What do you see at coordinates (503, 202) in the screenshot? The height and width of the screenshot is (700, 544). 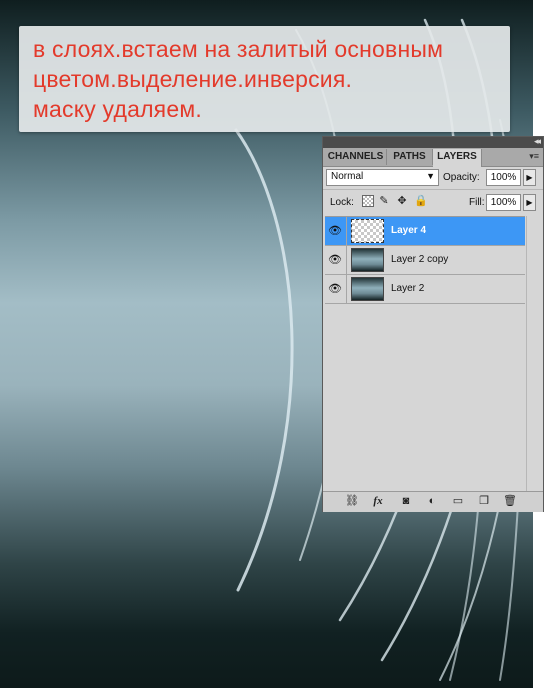 I see `fill-input: 100%` at bounding box center [503, 202].